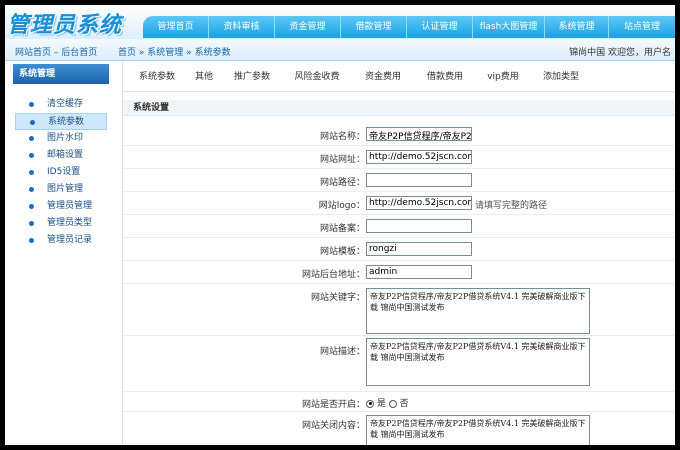  What do you see at coordinates (56, 51) in the screenshot?
I see `home-links: 网站首页 – 后台首页` at bounding box center [56, 51].